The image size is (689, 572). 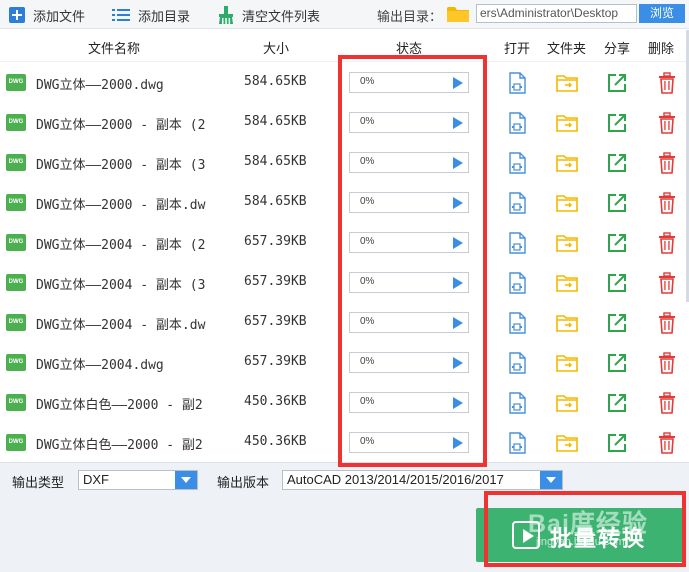 What do you see at coordinates (556, 13) in the screenshot?
I see `output-path-input: ers\Administrator\Desktop` at bounding box center [556, 13].